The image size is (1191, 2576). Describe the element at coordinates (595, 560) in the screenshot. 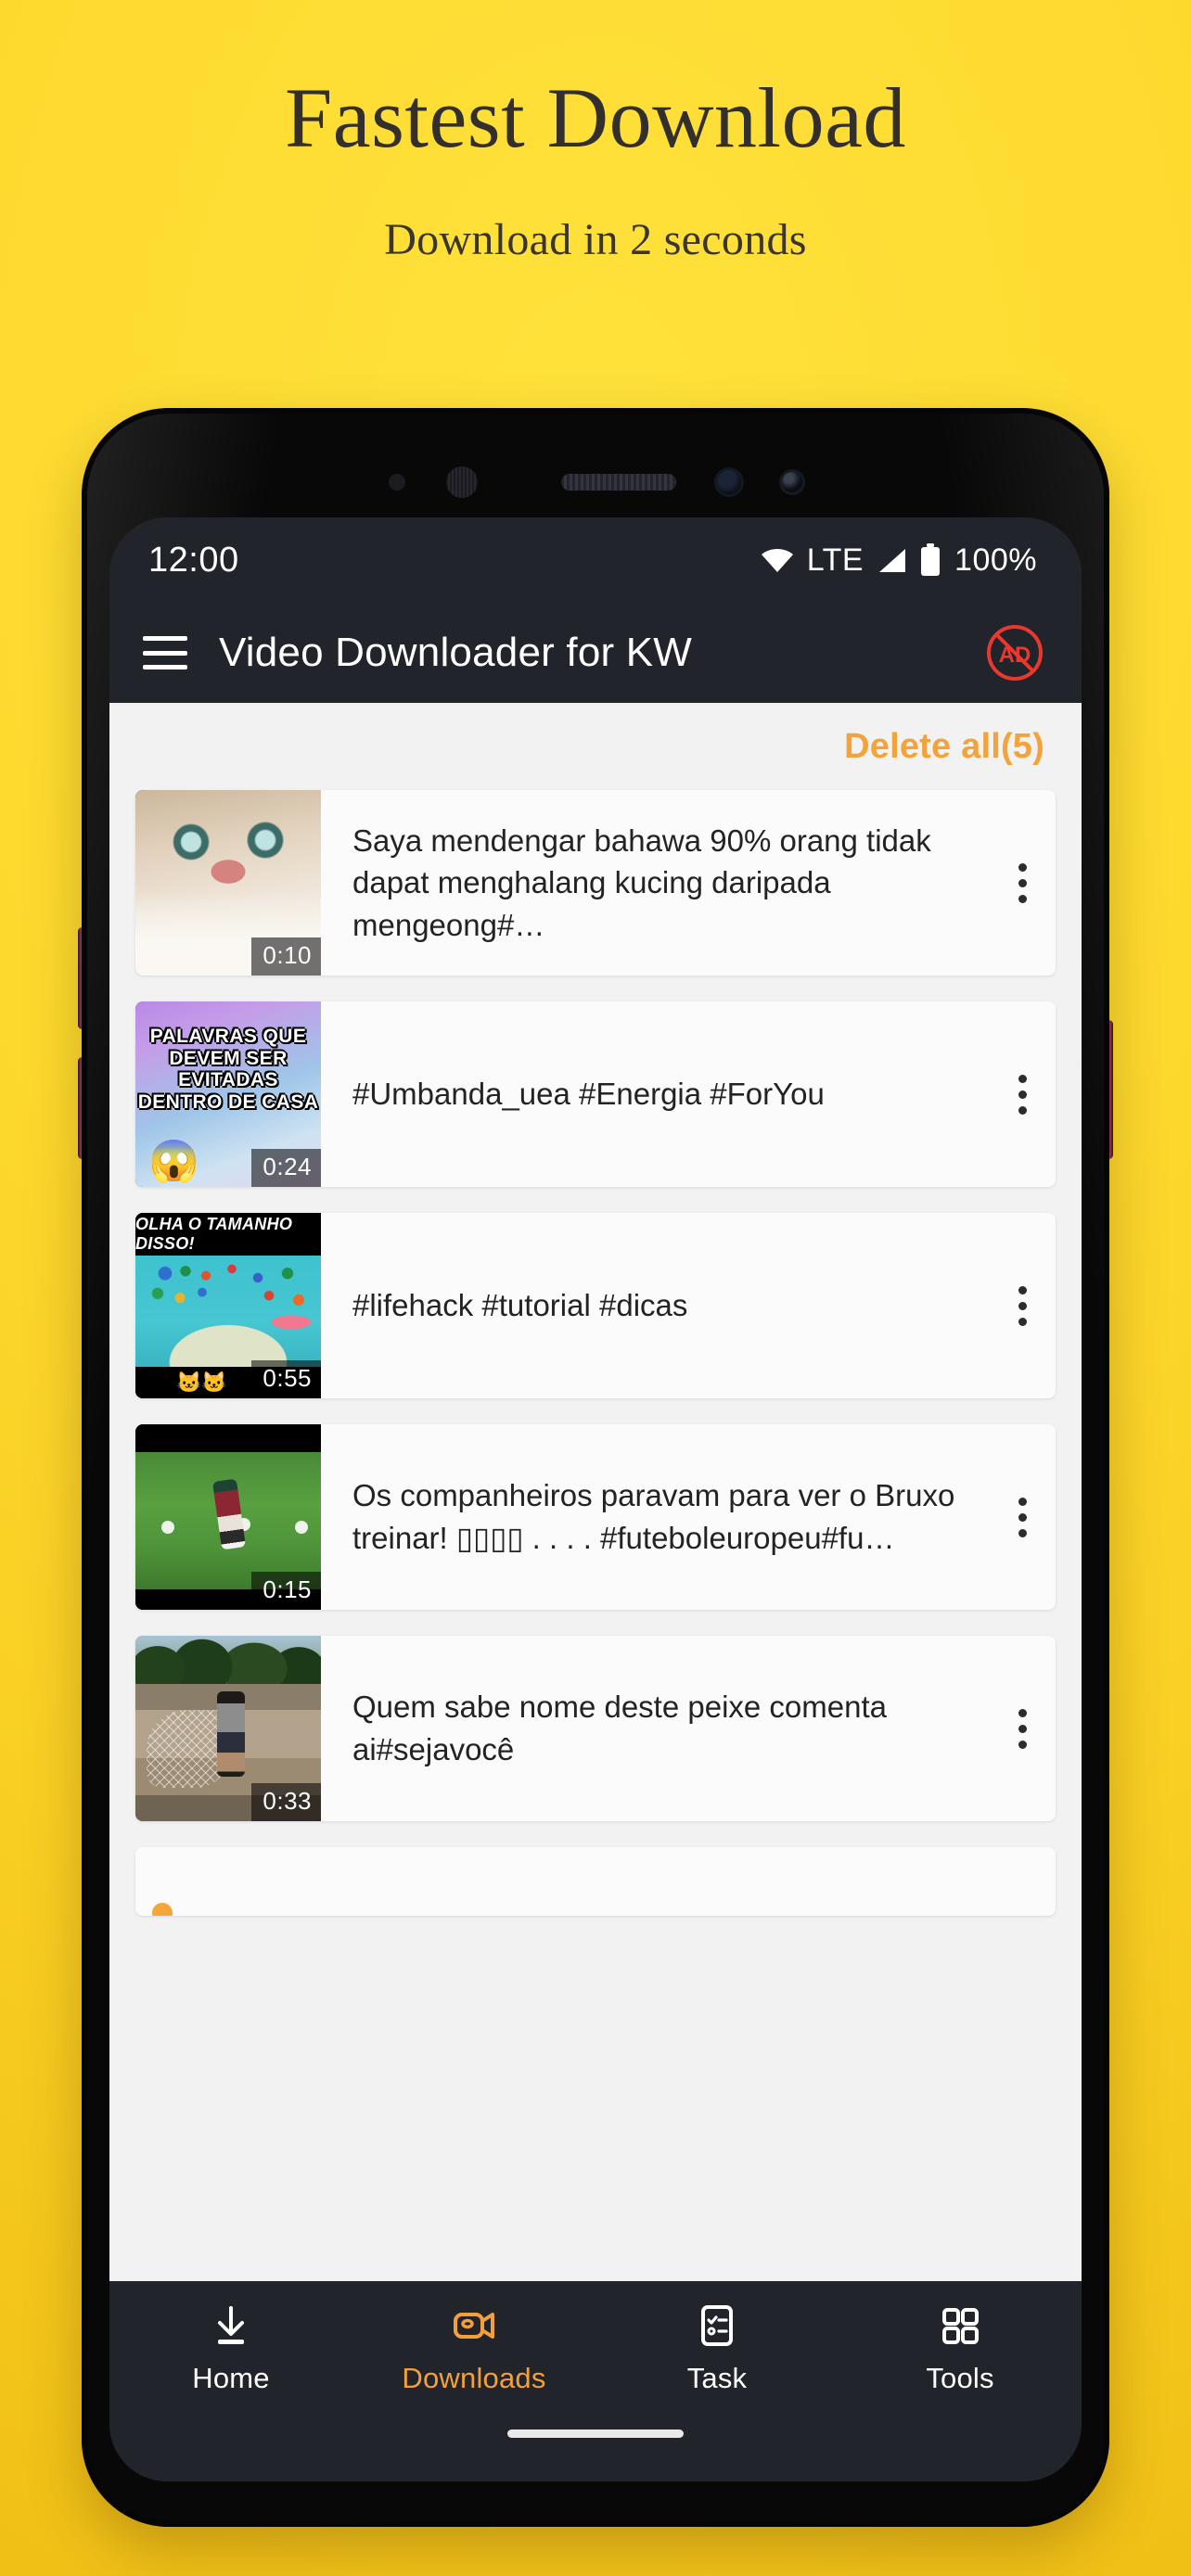

I see `status-bar: 12:00 LTE 100%` at that location.